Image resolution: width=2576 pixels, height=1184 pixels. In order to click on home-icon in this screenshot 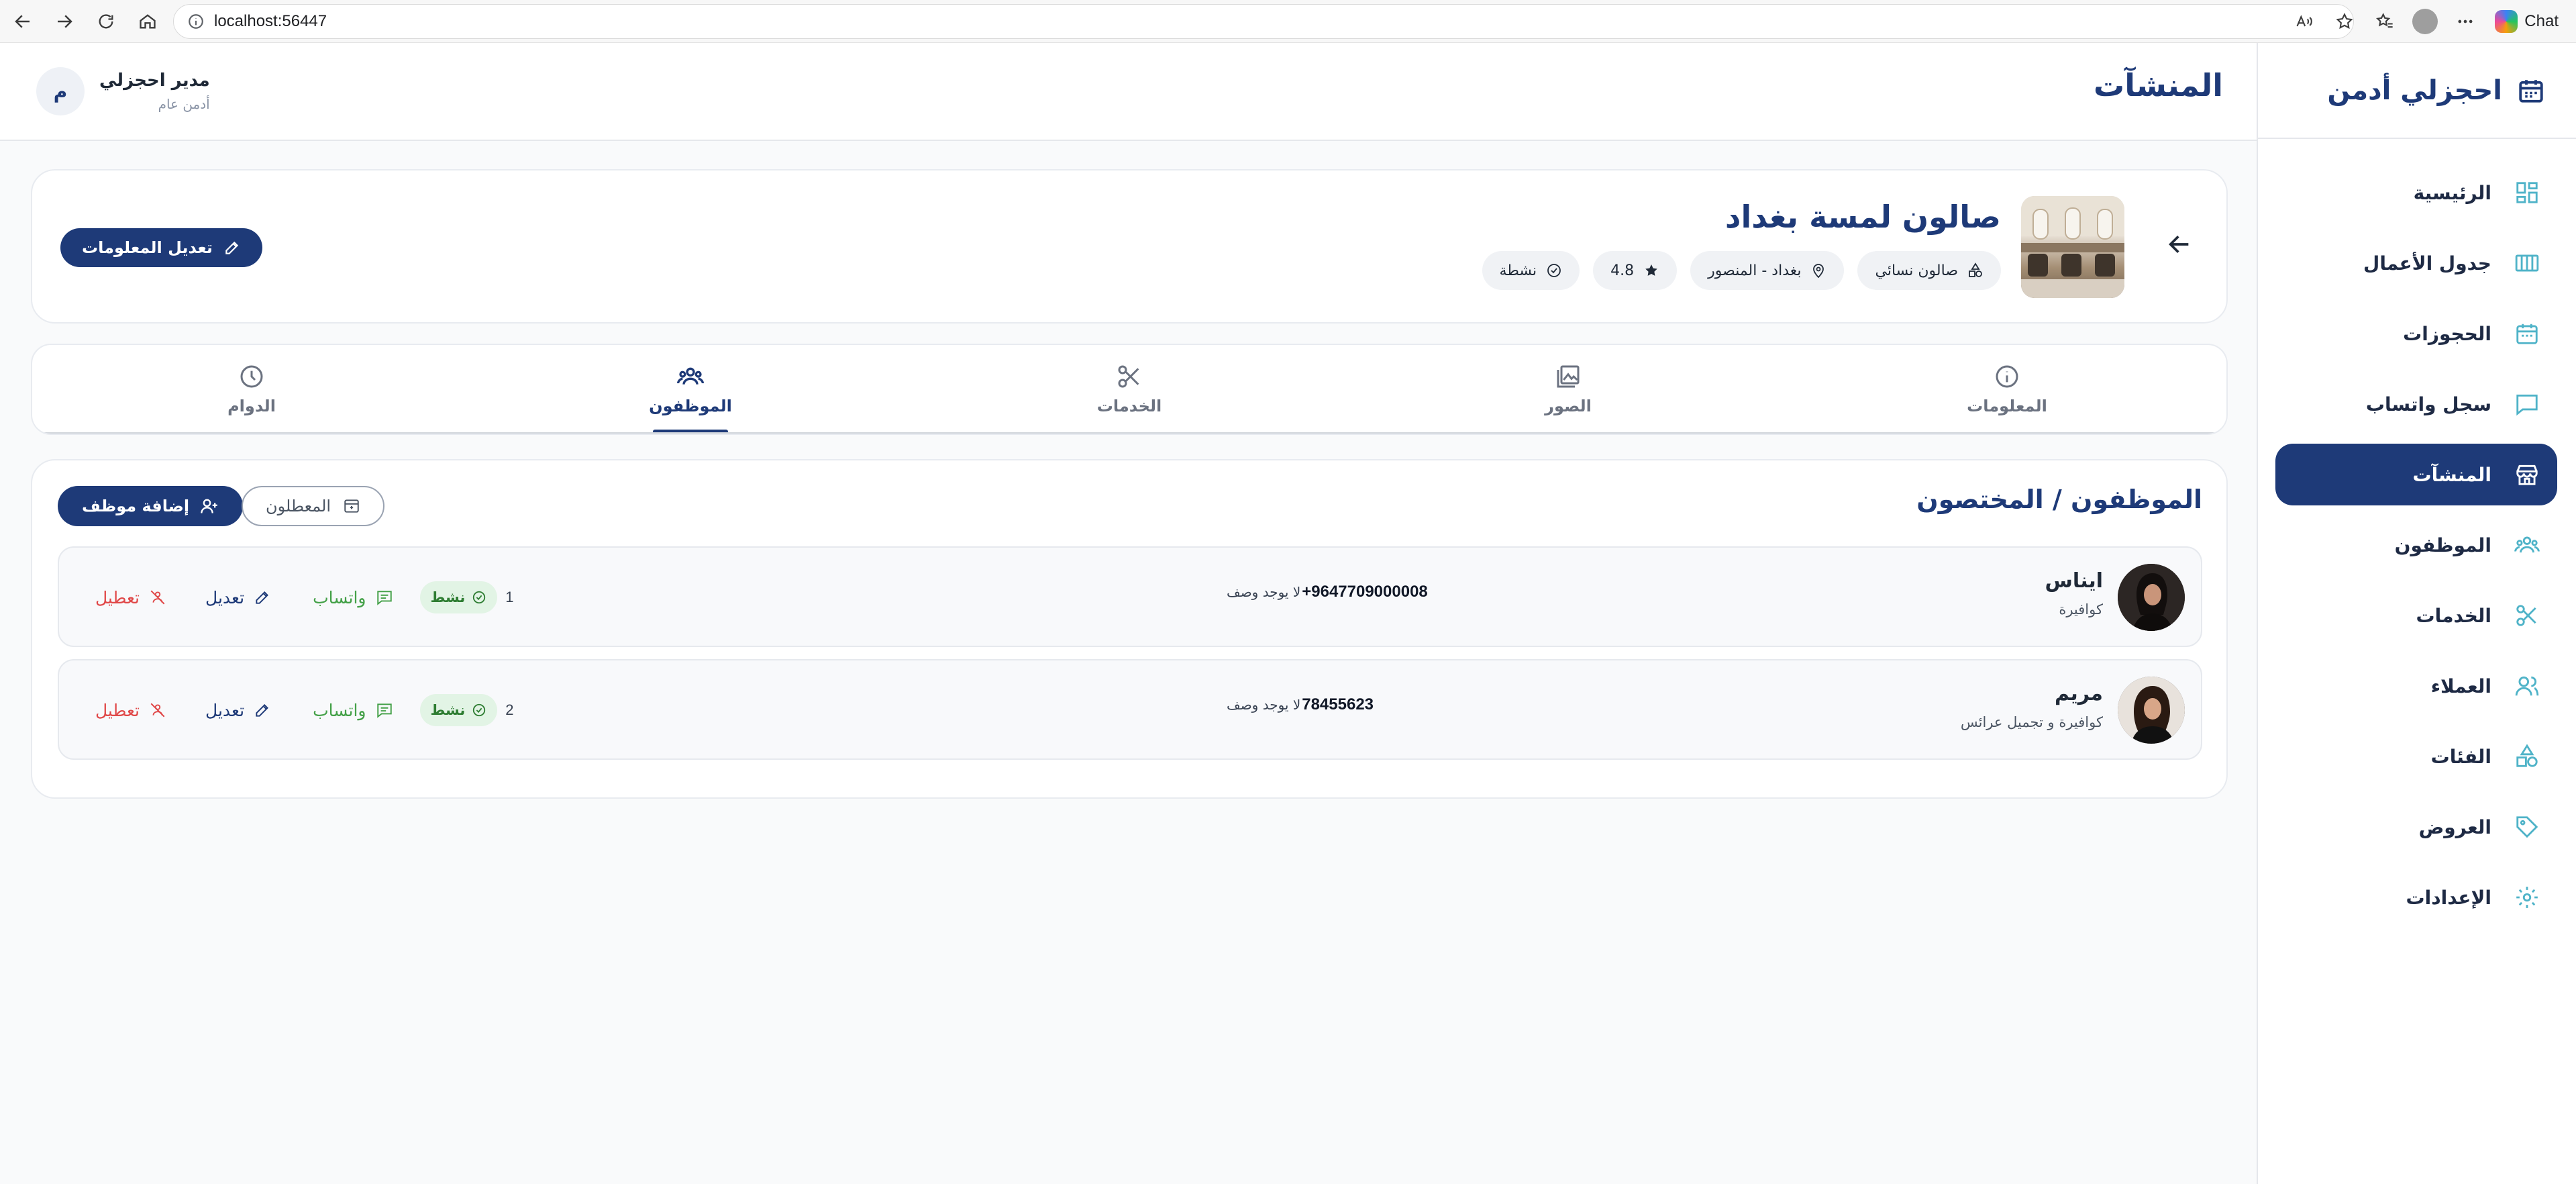, I will do `click(148, 20)`.